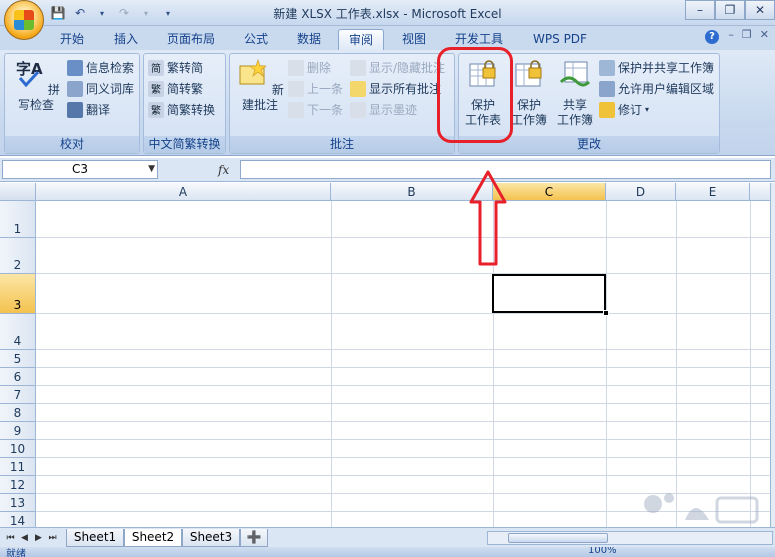 The image size is (775, 557). What do you see at coordinates (730, 10) in the screenshot?
I see `restore-button: ❐` at bounding box center [730, 10].